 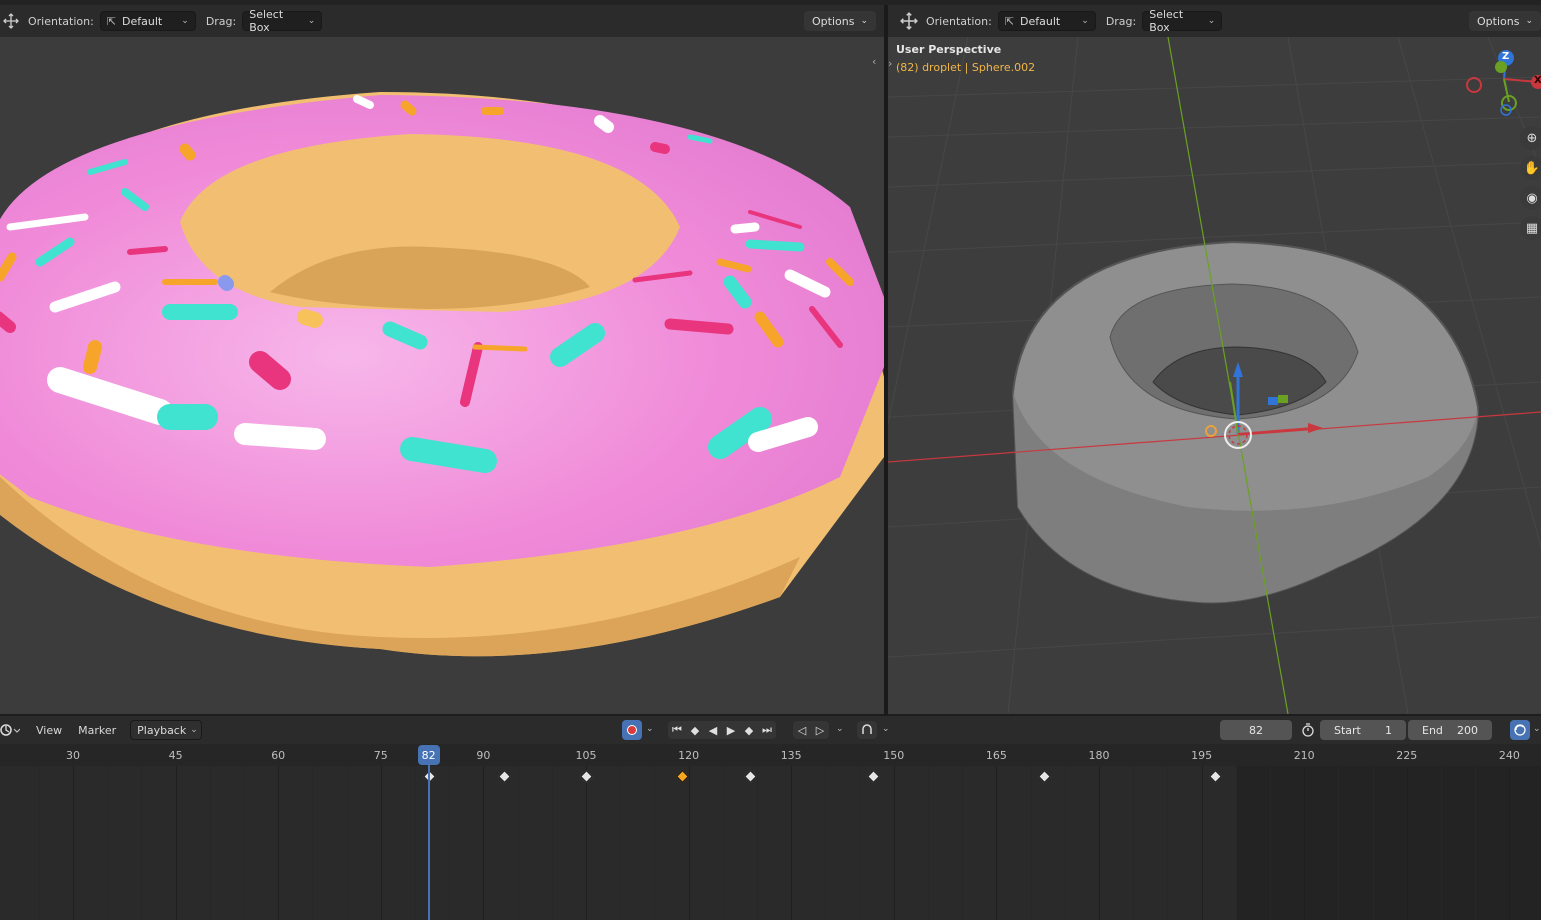 What do you see at coordinates (1530, 138) in the screenshot?
I see `zoom-icon: ⊕` at bounding box center [1530, 138].